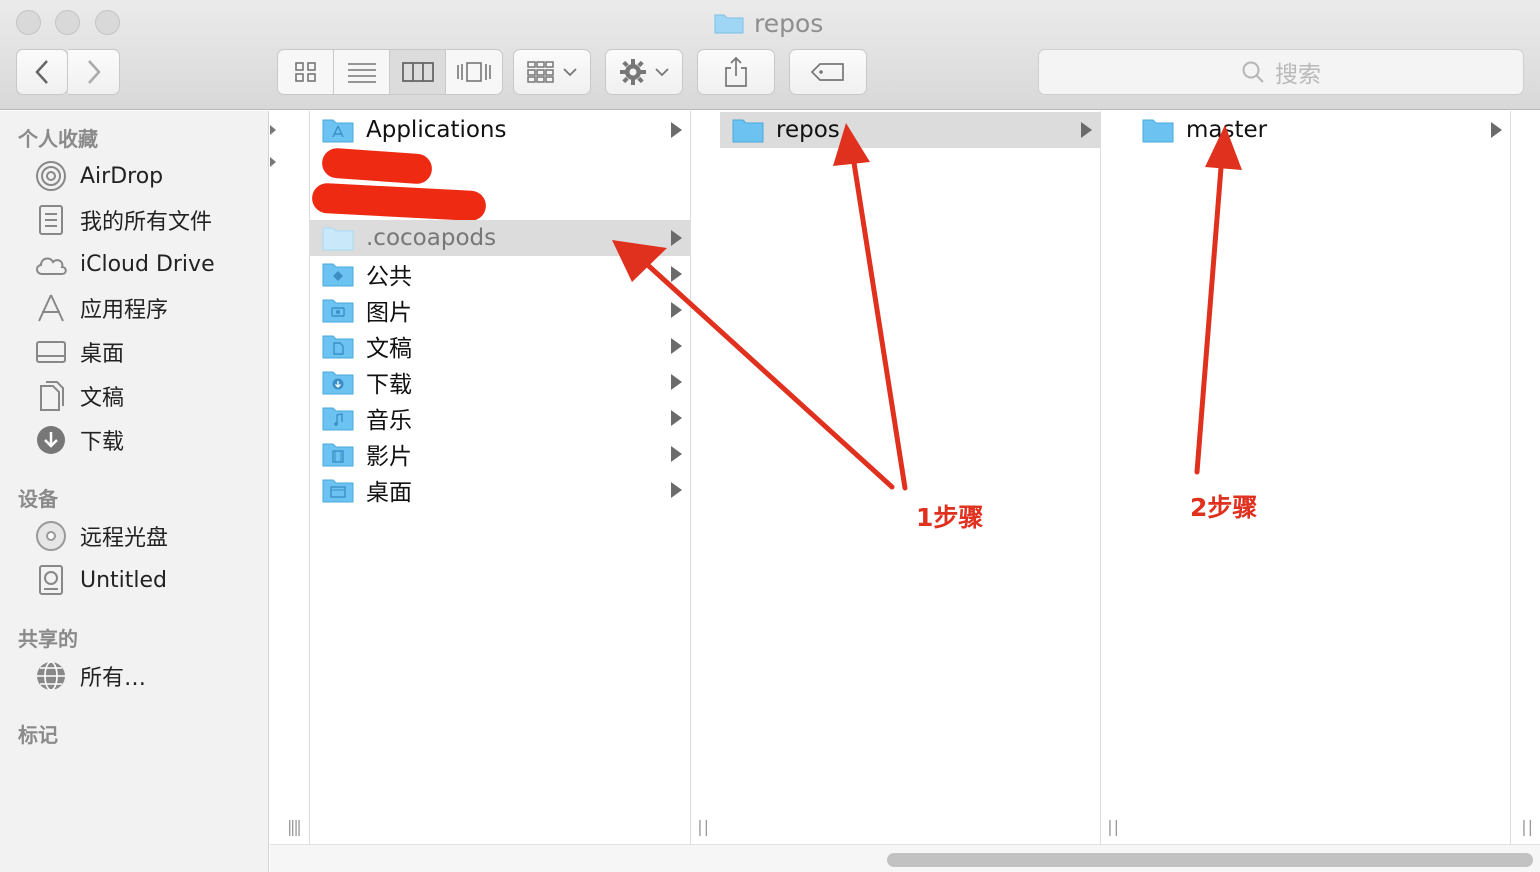 This screenshot has height=872, width=1540. Describe the element at coordinates (51, 264) in the screenshot. I see `cloud-icon` at that location.